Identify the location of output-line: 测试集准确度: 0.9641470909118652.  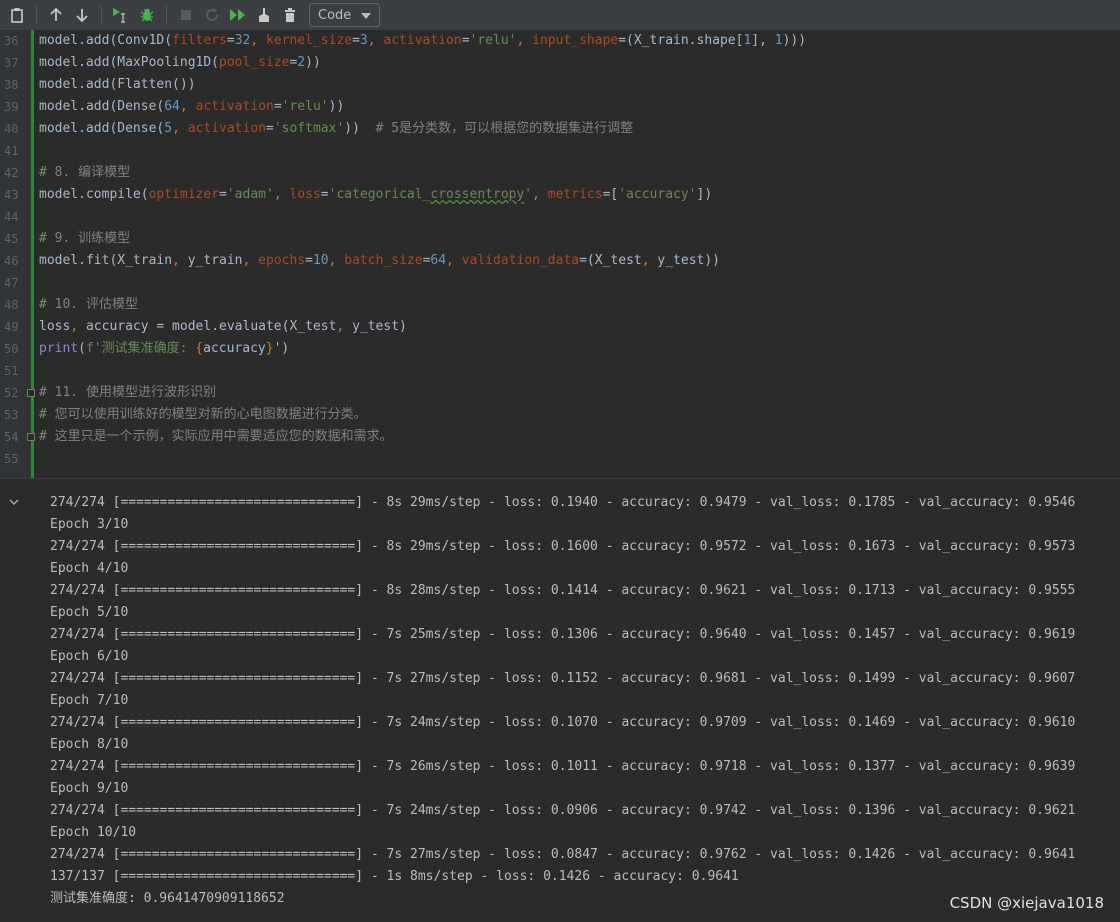
(167, 898).